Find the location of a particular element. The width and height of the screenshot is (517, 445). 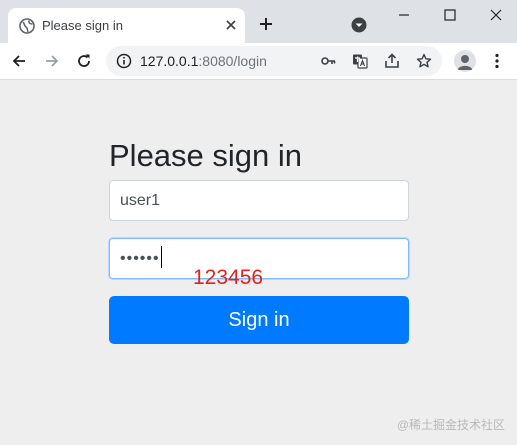

minimize-icon is located at coordinates (404, 15).